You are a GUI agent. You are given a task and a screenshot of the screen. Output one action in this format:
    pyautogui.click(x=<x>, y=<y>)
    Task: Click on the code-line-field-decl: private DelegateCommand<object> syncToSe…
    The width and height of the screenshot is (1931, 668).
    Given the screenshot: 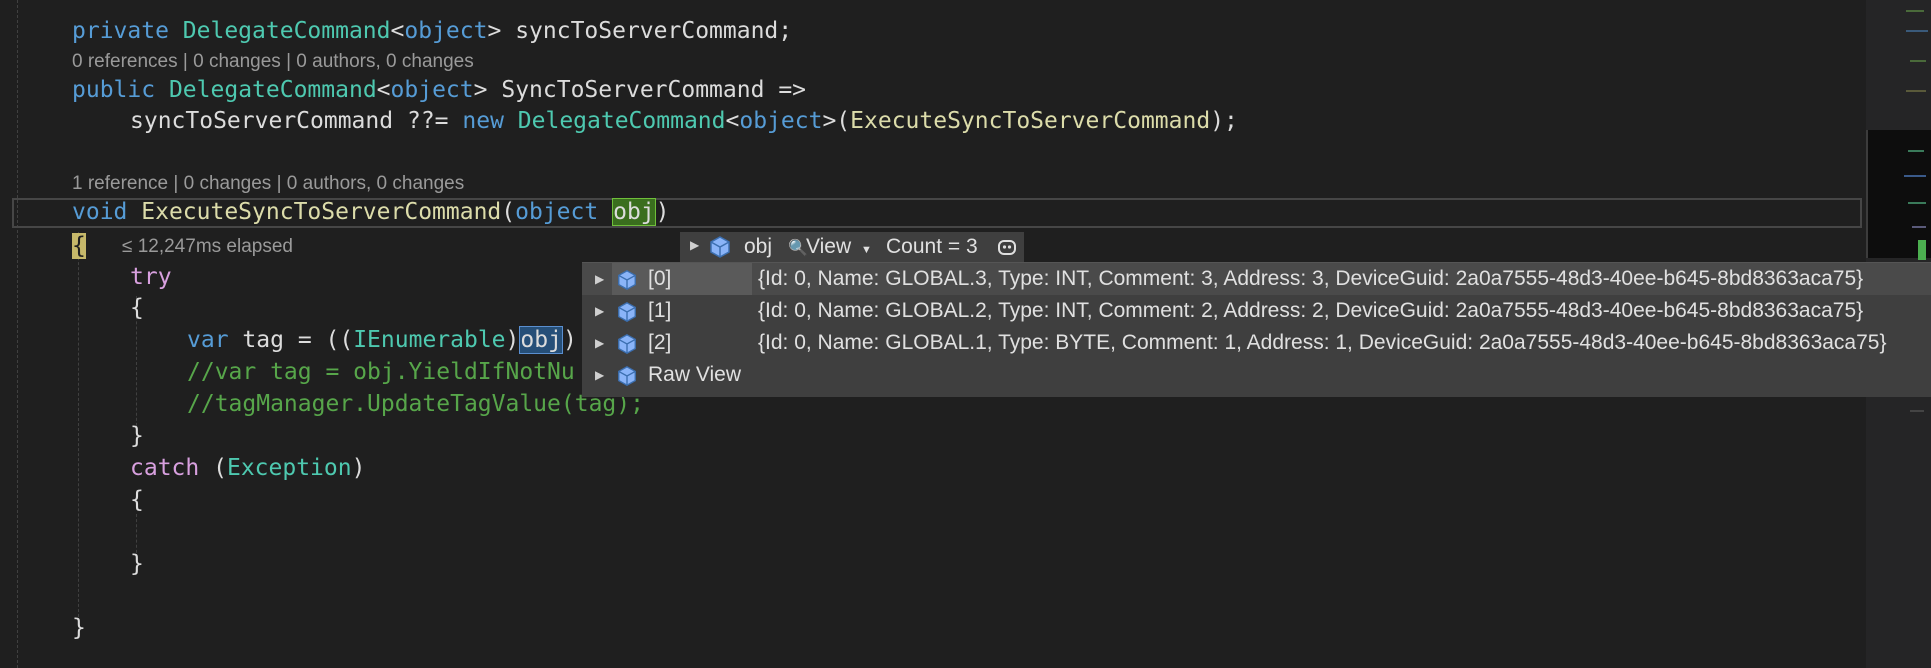 What is the action you would take?
    pyautogui.click(x=432, y=31)
    